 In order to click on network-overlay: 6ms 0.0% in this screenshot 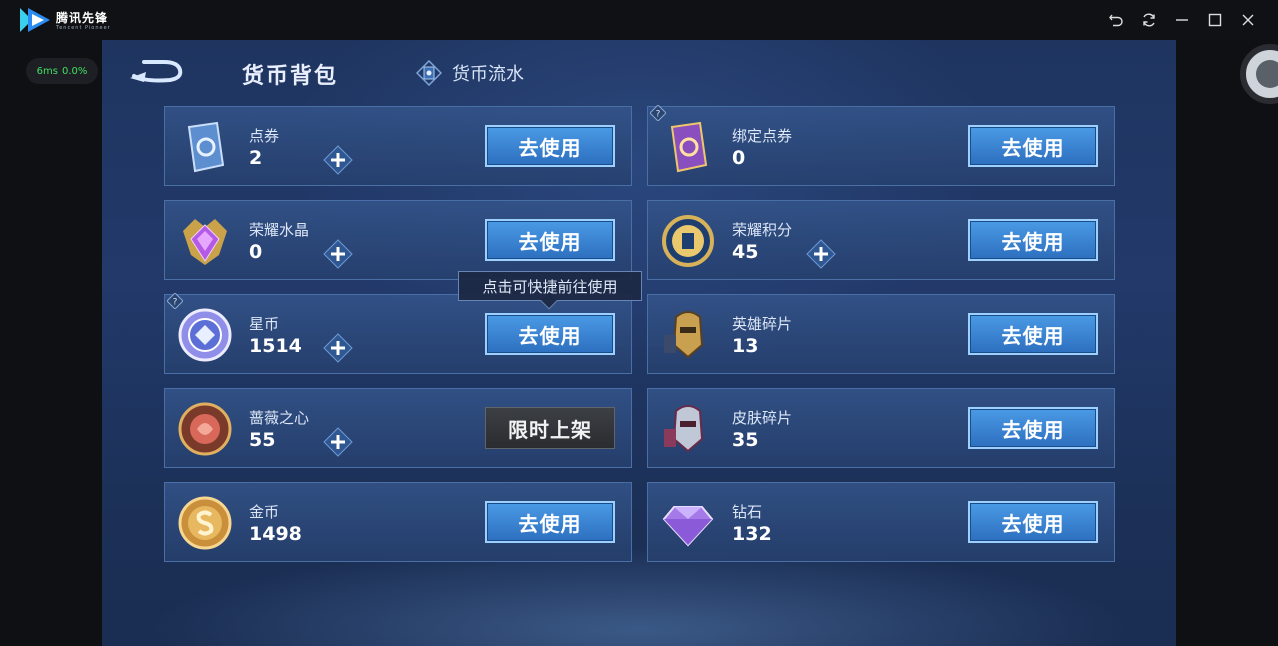, I will do `click(62, 71)`.